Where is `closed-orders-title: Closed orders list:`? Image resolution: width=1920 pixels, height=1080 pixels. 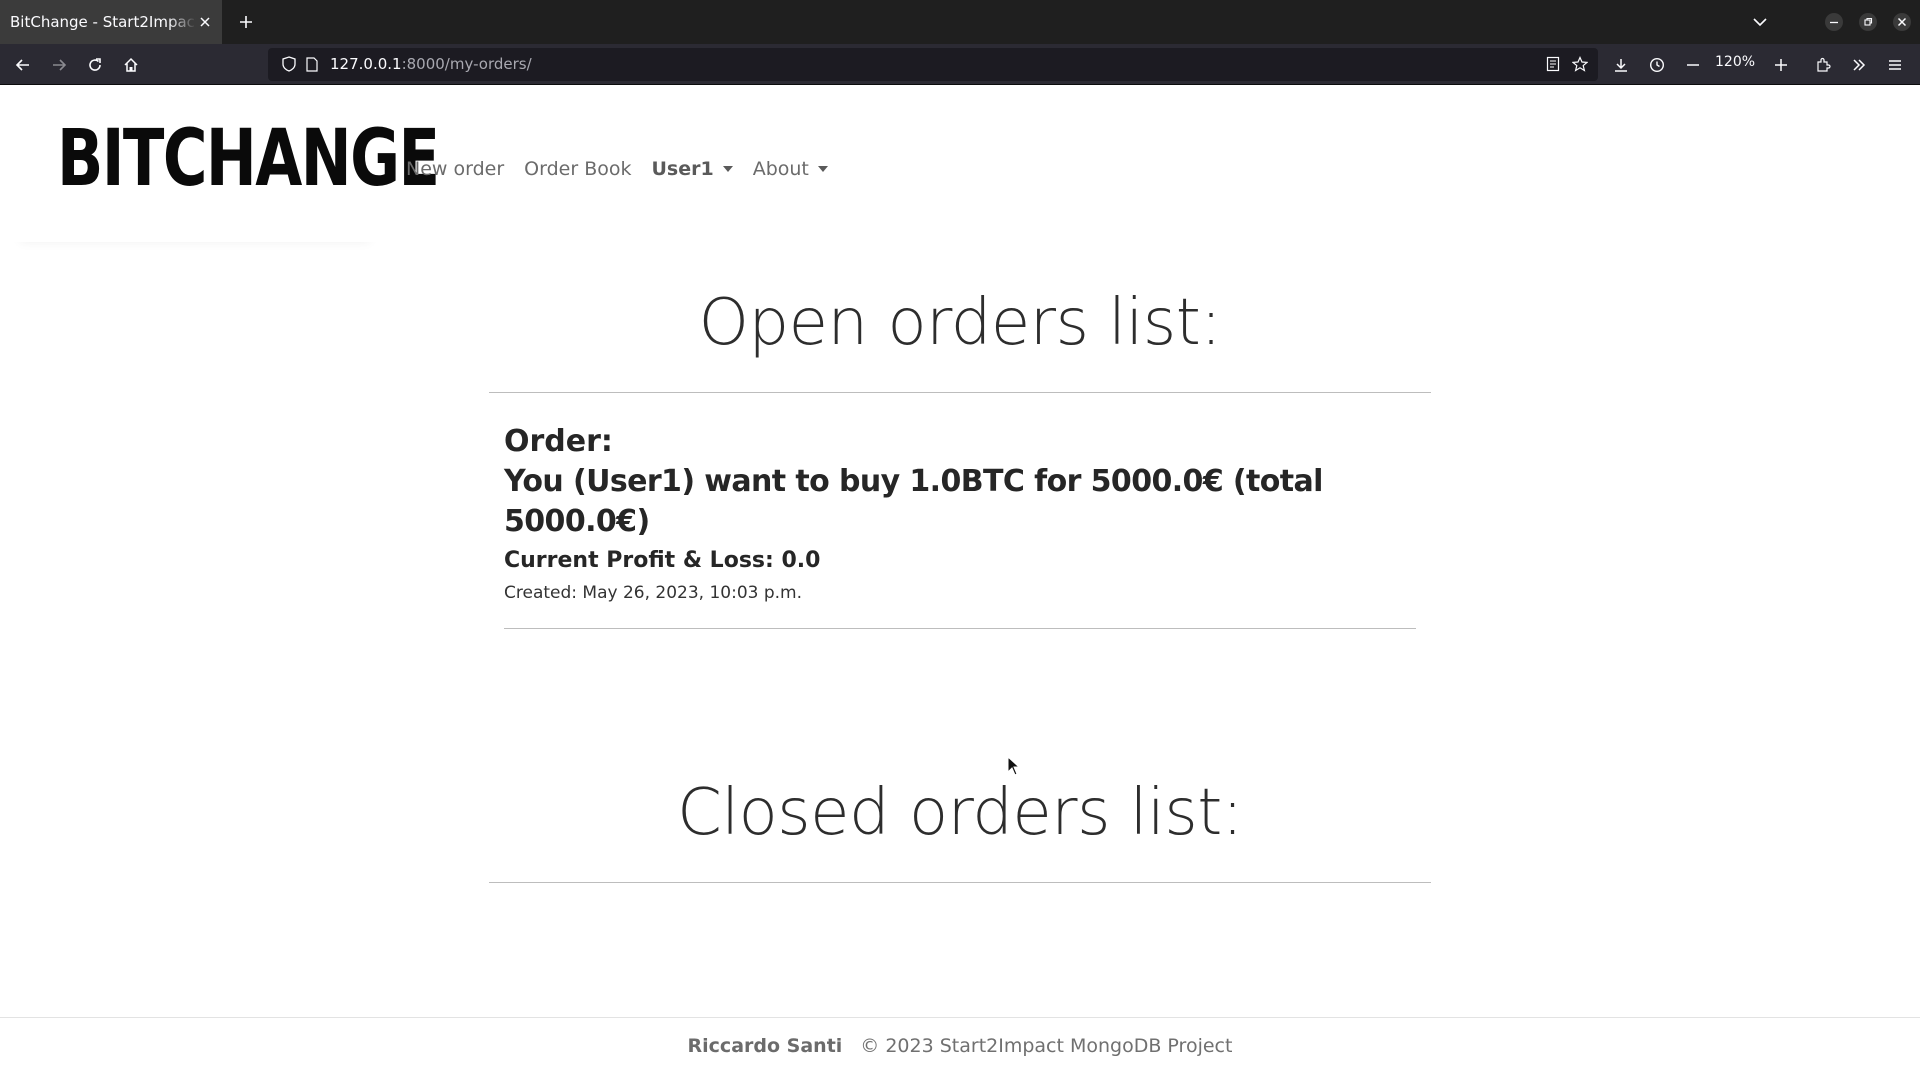 closed-orders-title: Closed orders list: is located at coordinates (960, 813).